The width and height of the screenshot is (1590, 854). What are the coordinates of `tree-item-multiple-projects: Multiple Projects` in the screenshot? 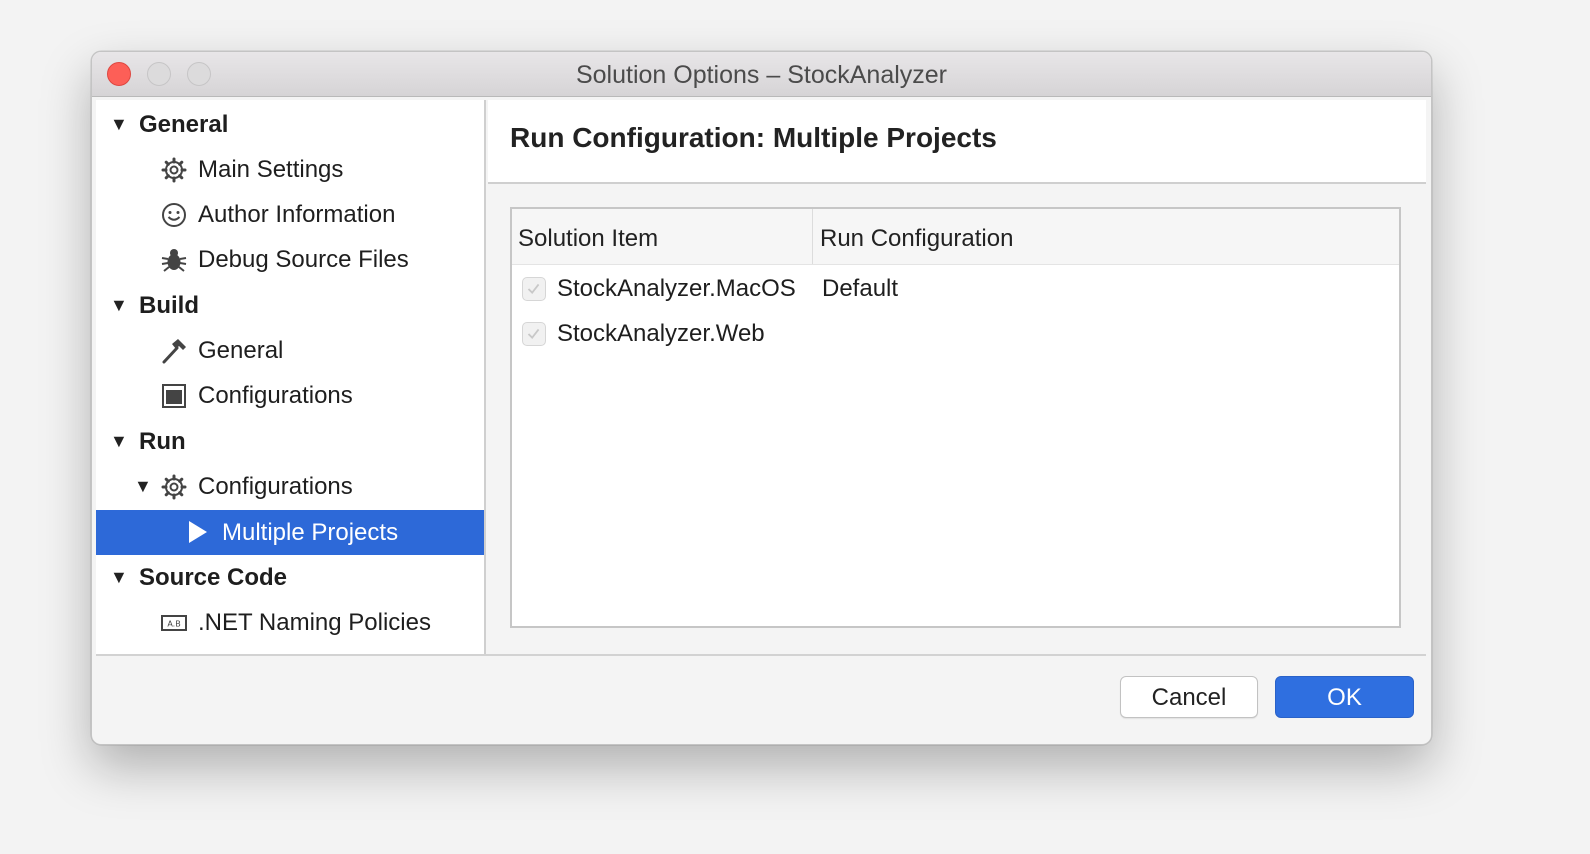 It's located at (290, 532).